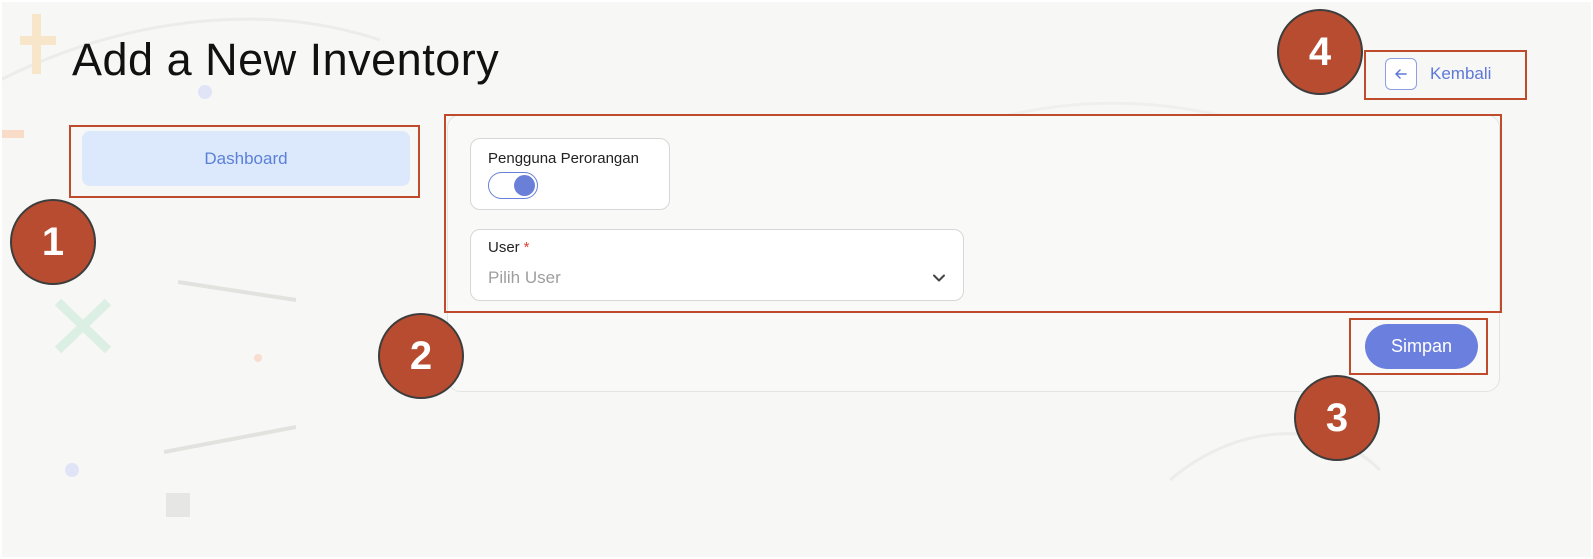 The width and height of the screenshot is (1593, 559). Describe the element at coordinates (53, 242) in the screenshot. I see `annotation-badge-1: 1` at that location.